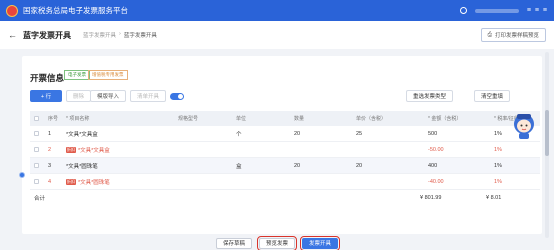 This screenshot has height=250, width=554. What do you see at coordinates (431, 198) in the screenshot?
I see `total-amount: ¥ 801.99` at bounding box center [431, 198].